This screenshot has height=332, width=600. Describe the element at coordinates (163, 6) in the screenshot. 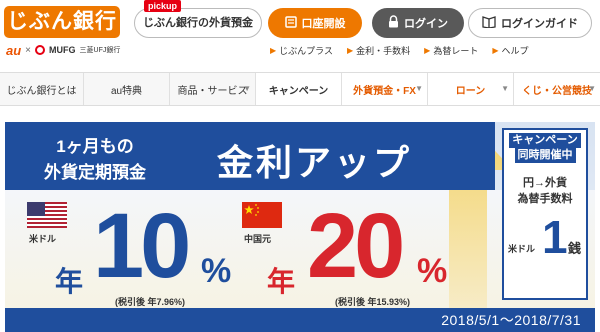

I see `pickup-badge: pickup` at that location.